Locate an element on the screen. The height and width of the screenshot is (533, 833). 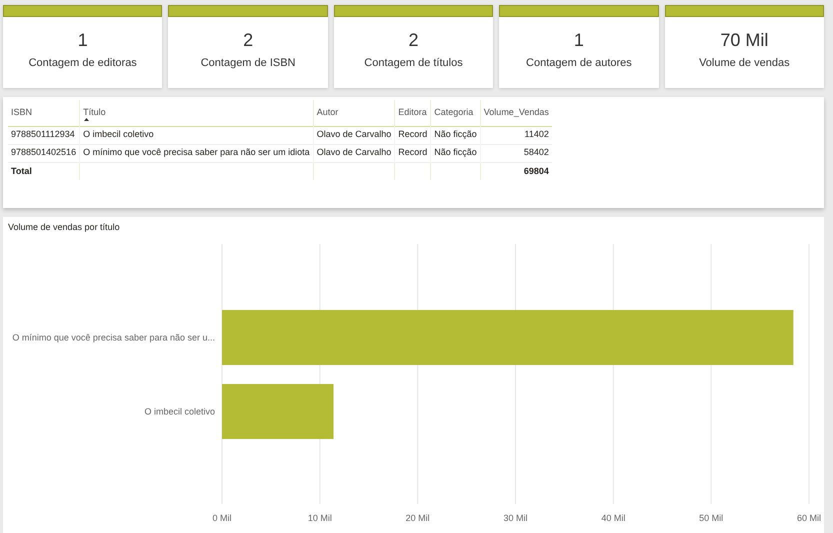
x-tick-label: 60 Mil is located at coordinates (809, 518).